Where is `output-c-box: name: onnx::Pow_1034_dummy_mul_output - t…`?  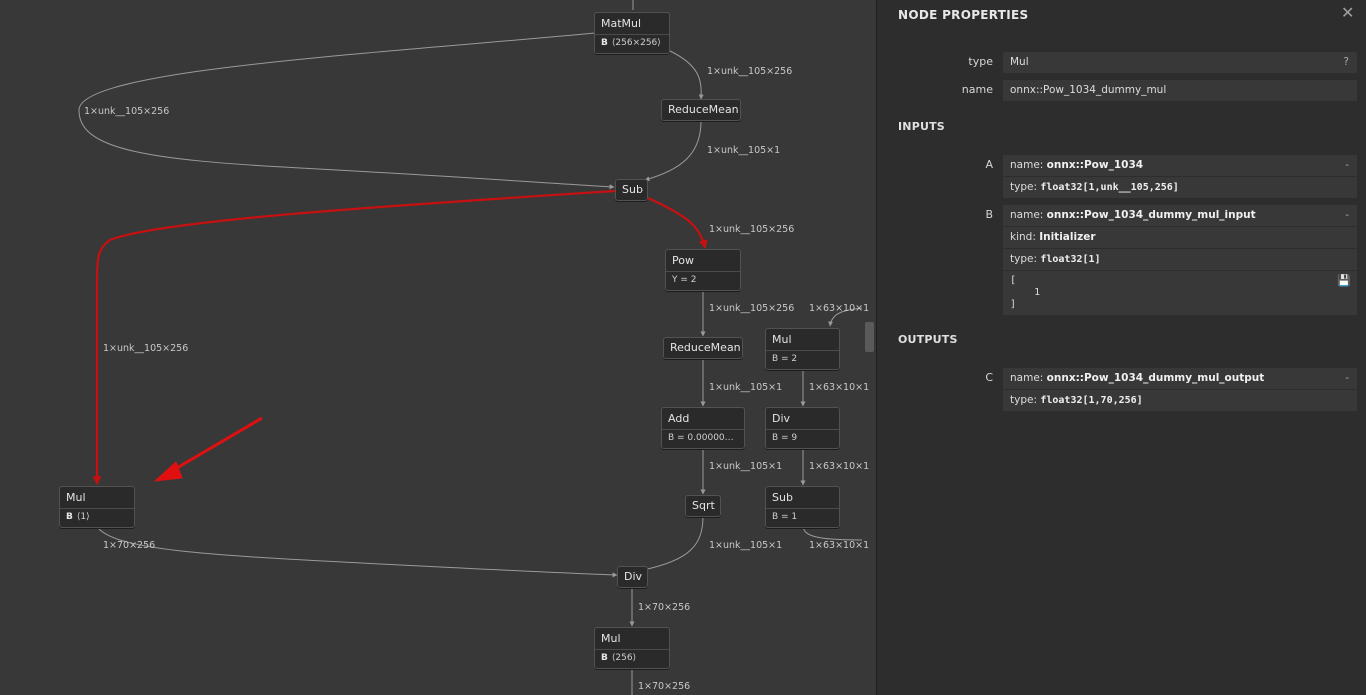 output-c-box: name: onnx::Pow_1034_dummy_mul_output - t… is located at coordinates (1180, 389).